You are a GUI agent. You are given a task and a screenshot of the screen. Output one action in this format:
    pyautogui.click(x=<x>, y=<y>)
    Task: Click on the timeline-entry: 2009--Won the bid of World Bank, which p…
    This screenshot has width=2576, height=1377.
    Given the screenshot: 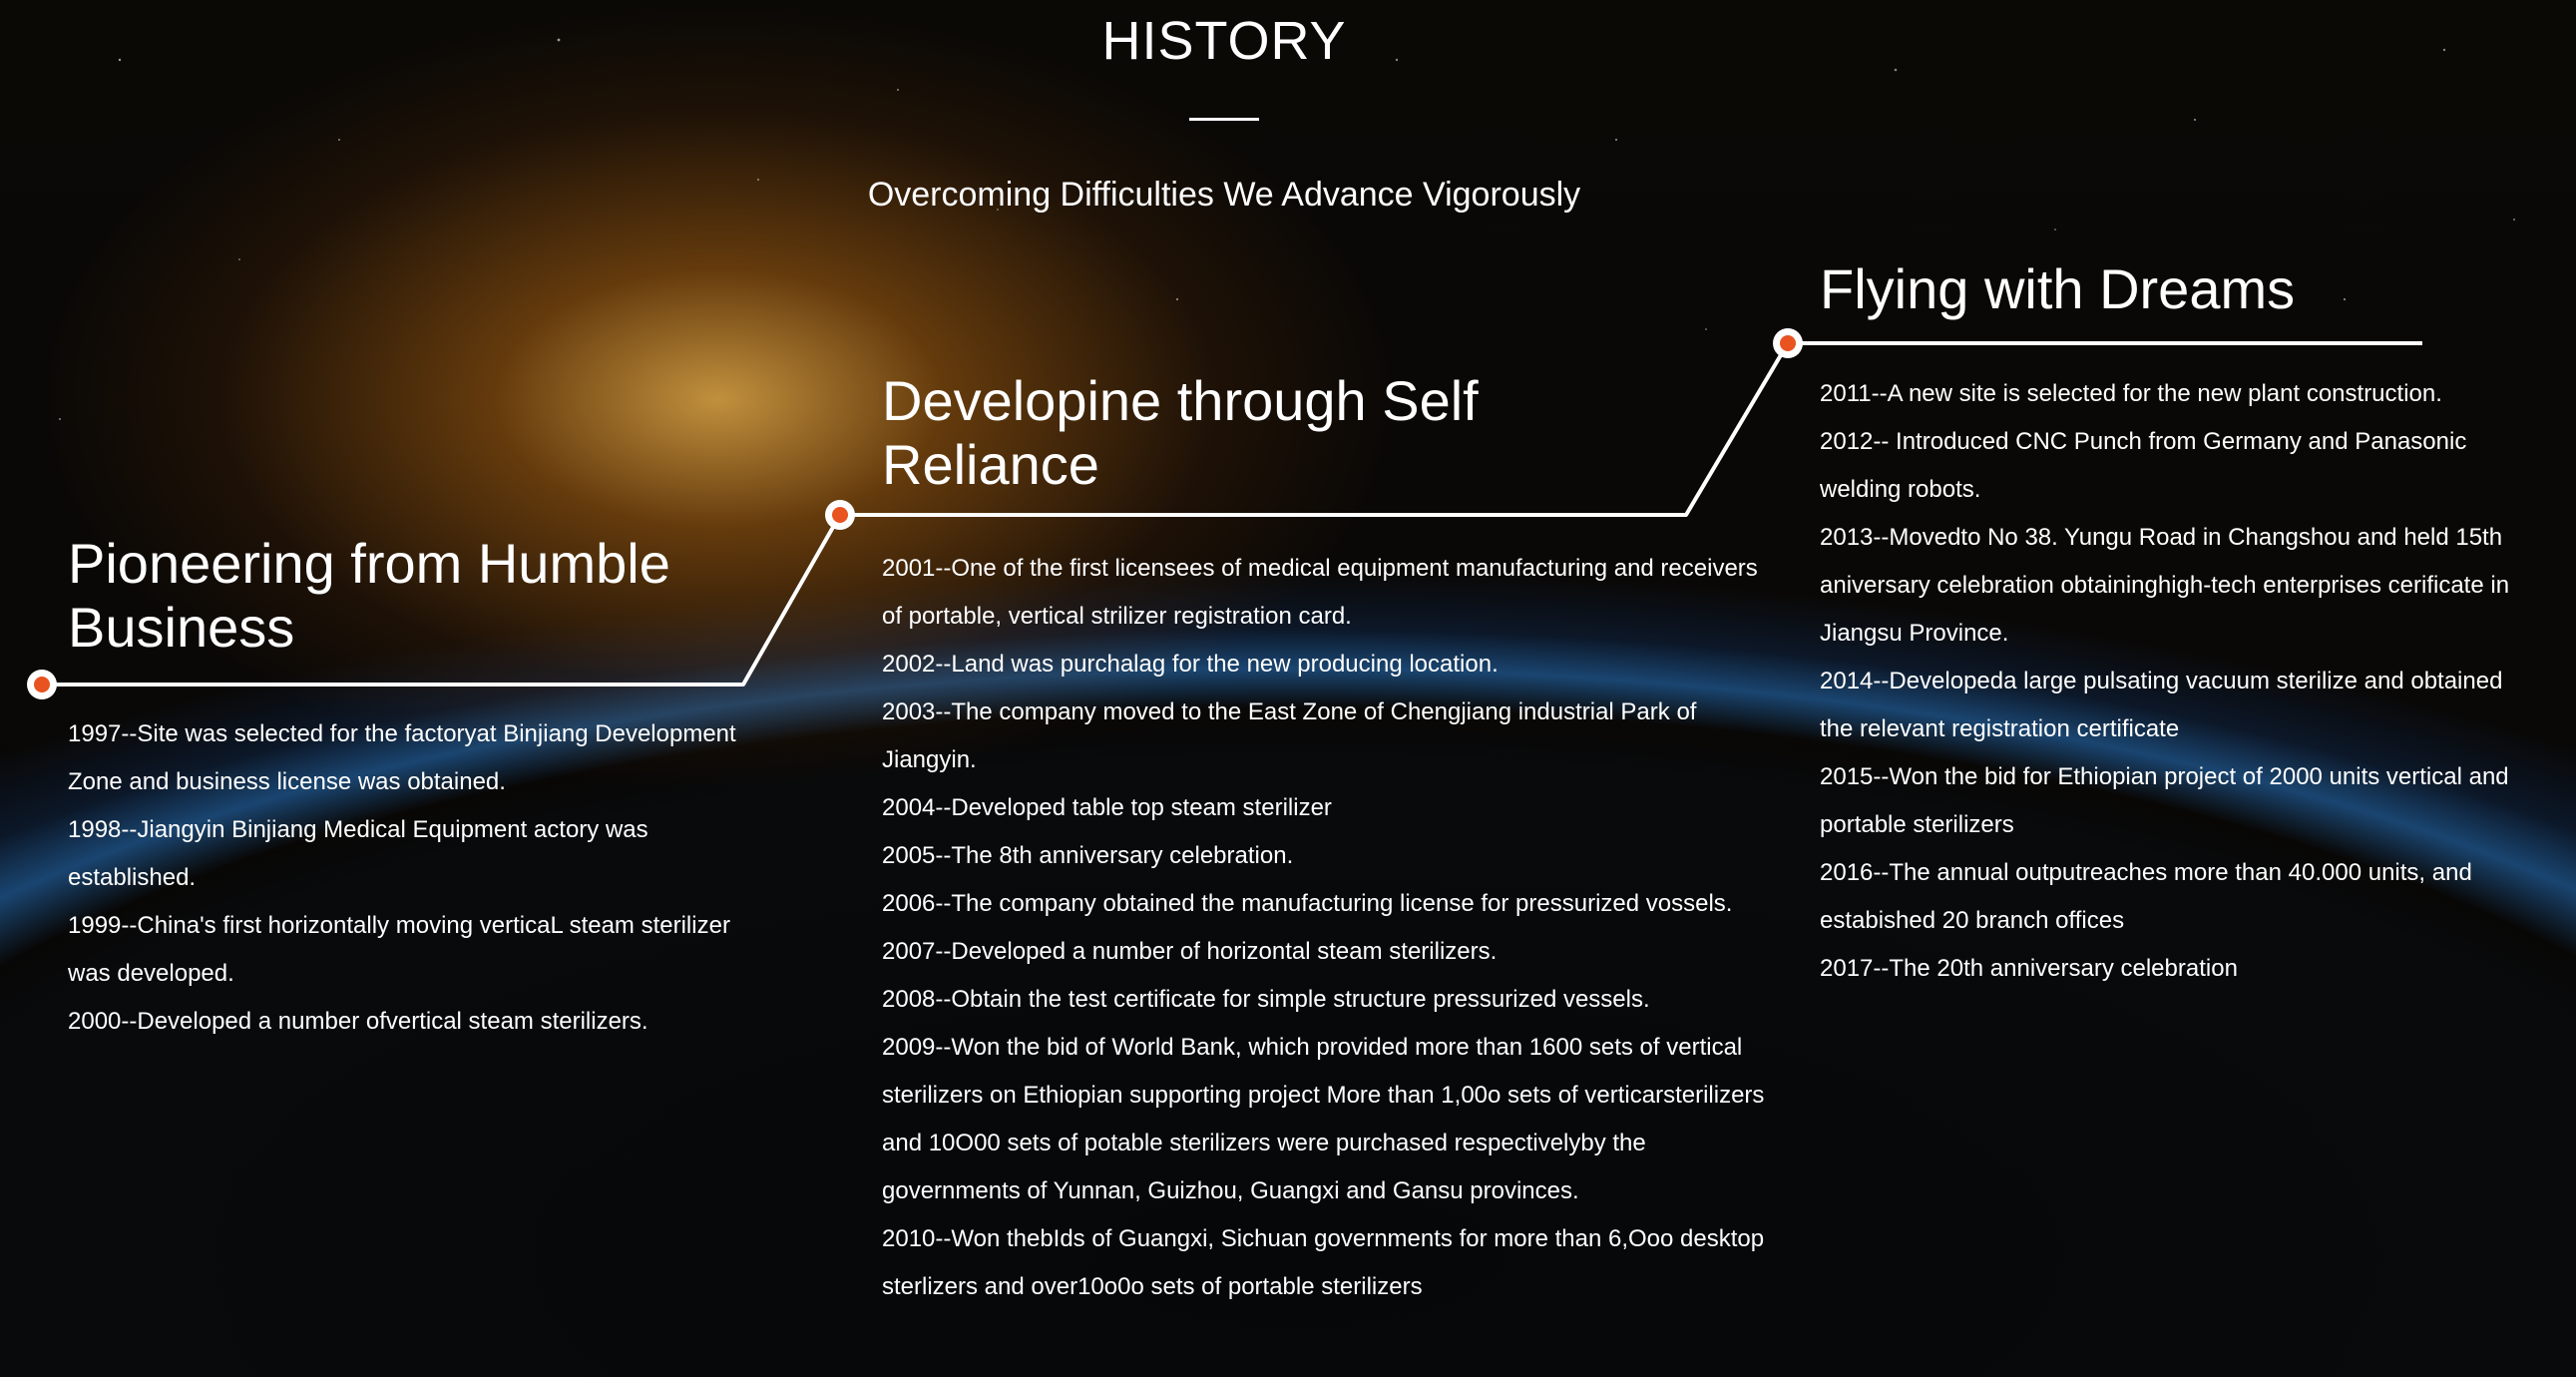 What is the action you would take?
    pyautogui.click(x=1323, y=1119)
    